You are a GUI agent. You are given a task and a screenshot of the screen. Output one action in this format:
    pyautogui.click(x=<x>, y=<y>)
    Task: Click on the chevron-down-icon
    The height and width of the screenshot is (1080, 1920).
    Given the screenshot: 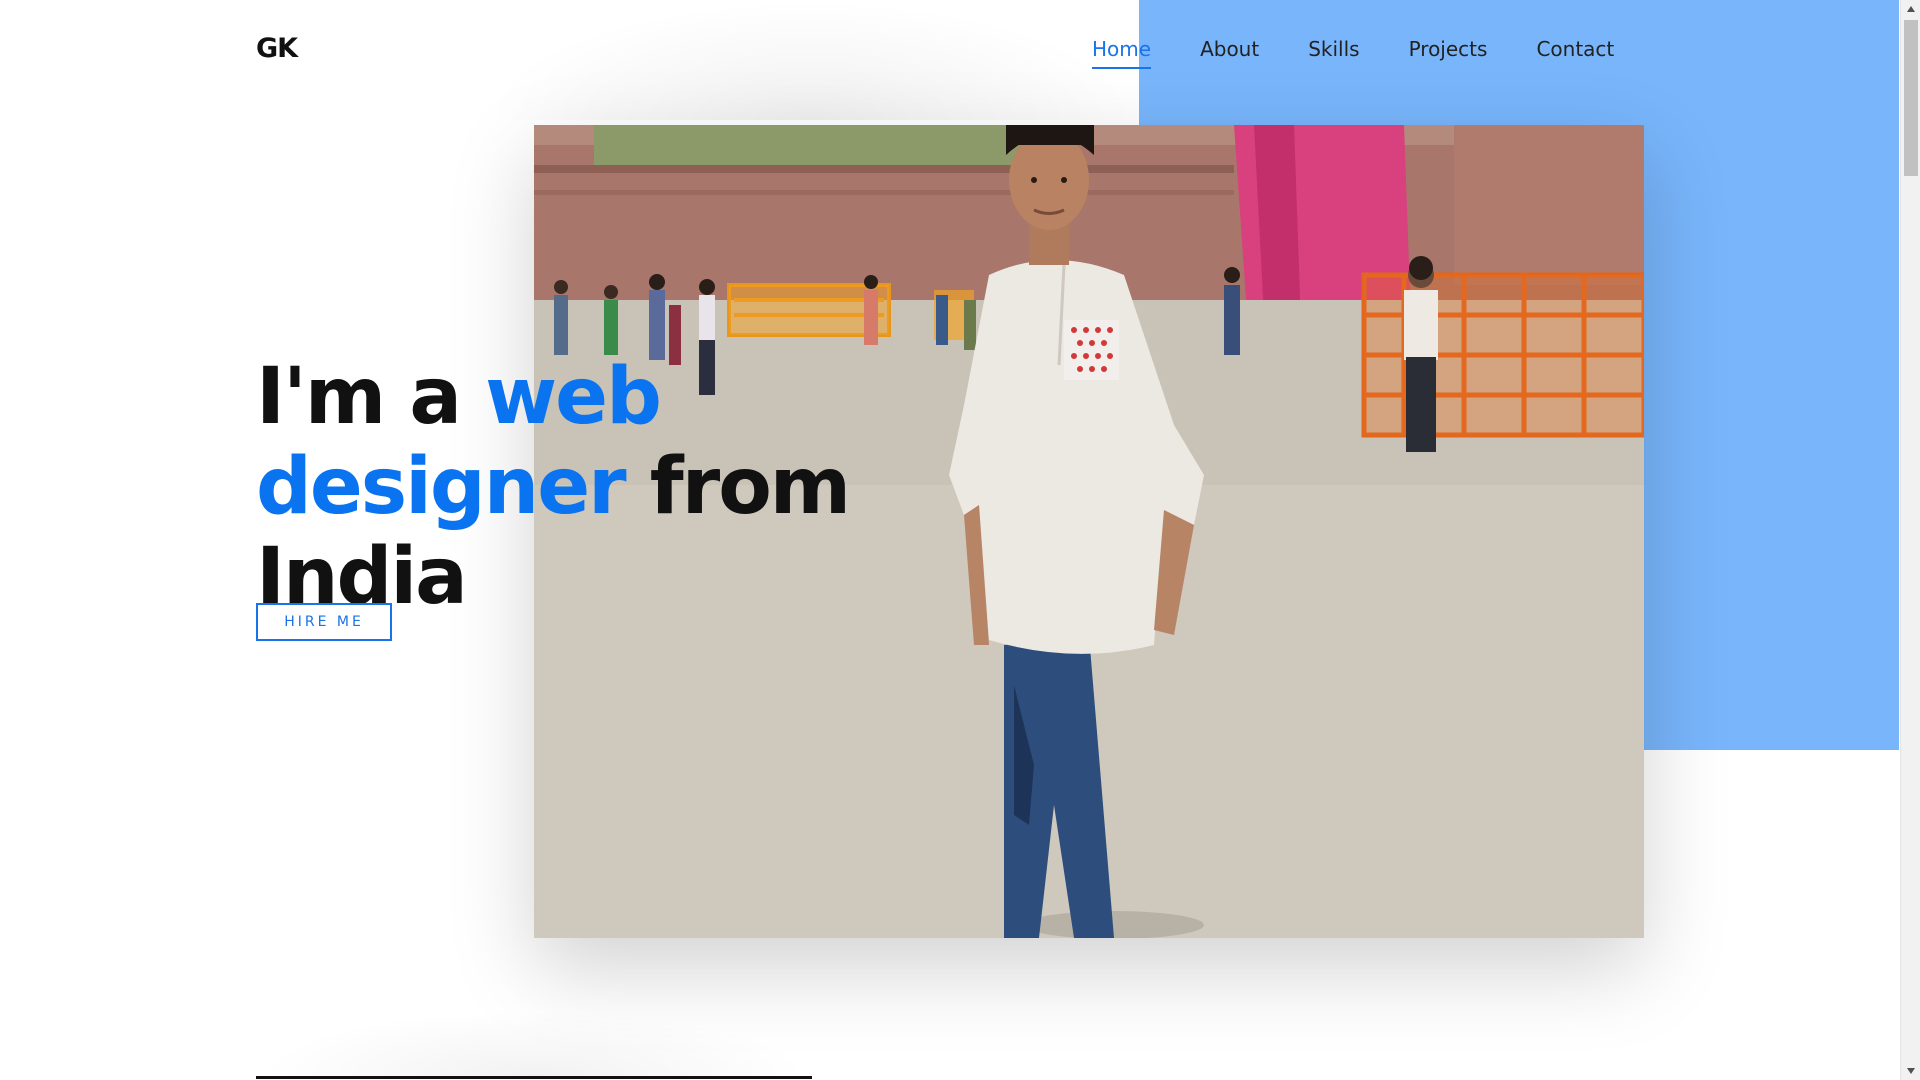 What is the action you would take?
    pyautogui.click(x=1910, y=1071)
    